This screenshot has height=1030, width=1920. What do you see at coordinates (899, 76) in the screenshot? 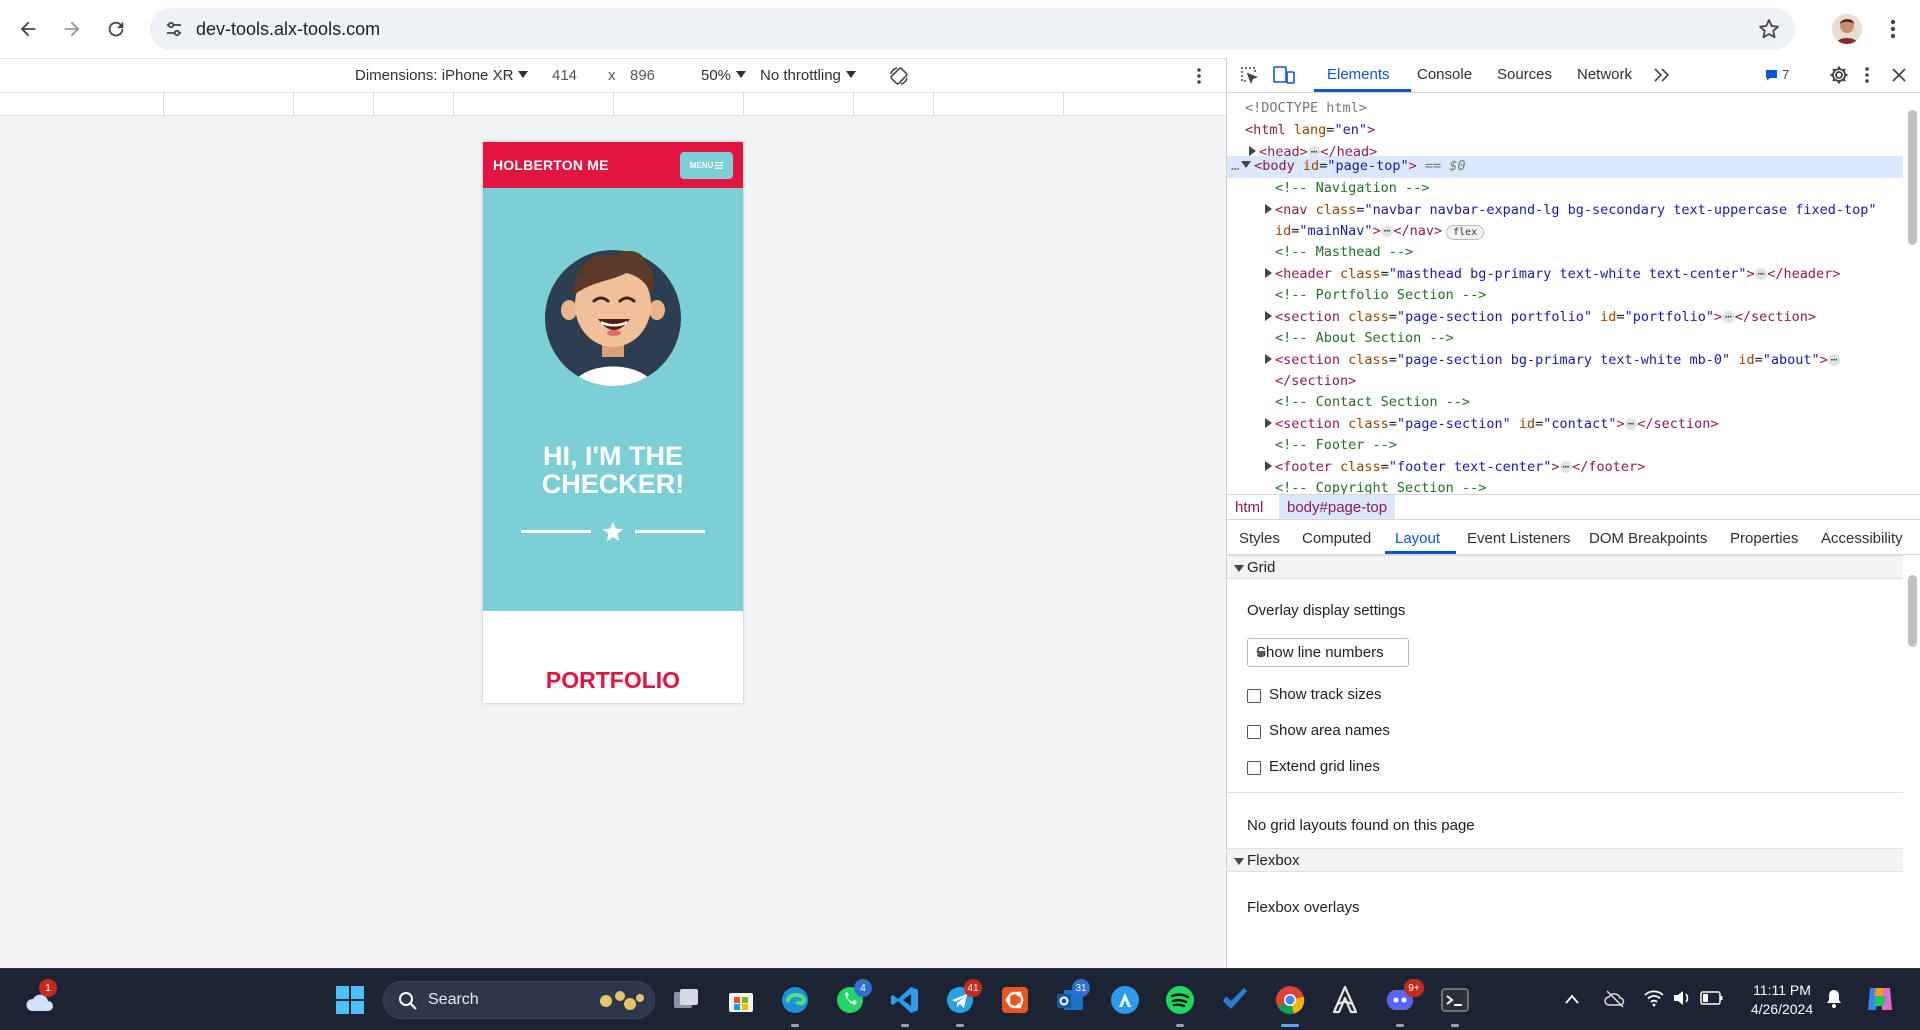
I see `rotate-icon` at bounding box center [899, 76].